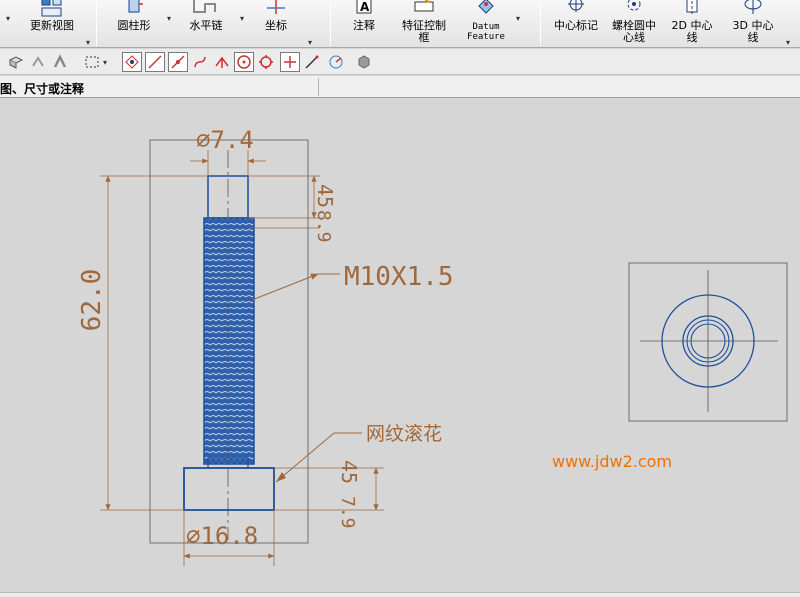  Describe the element at coordinates (518, 18) in the screenshot. I see `annotation-group-dropdown: ▾` at that location.